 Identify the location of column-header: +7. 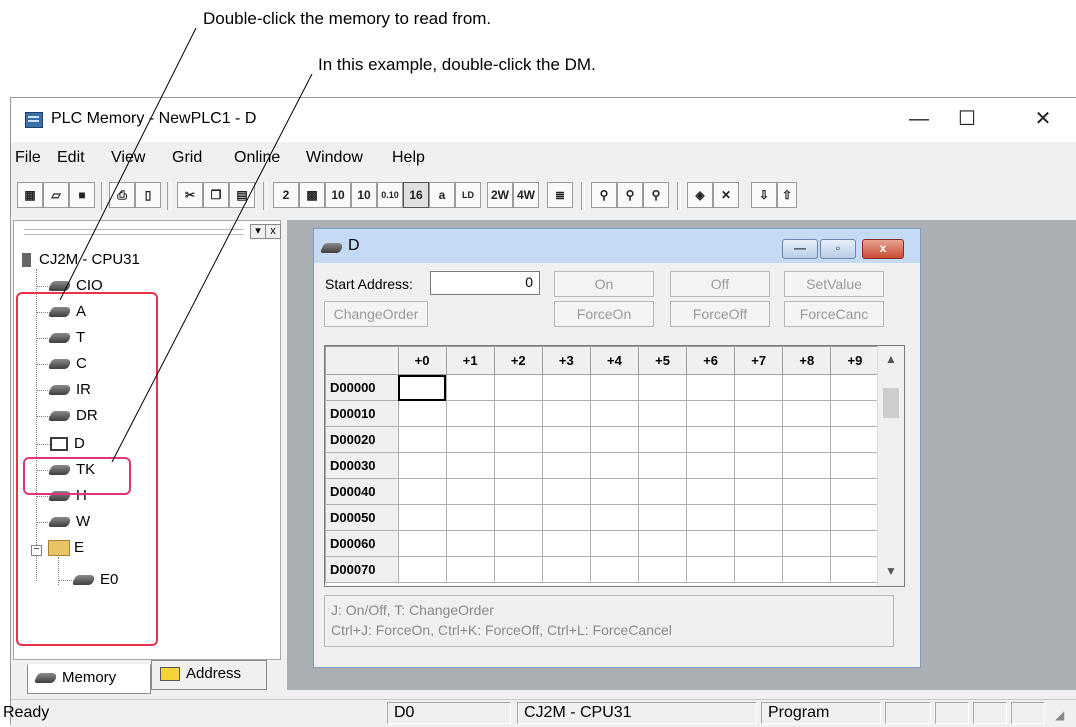
(759, 360).